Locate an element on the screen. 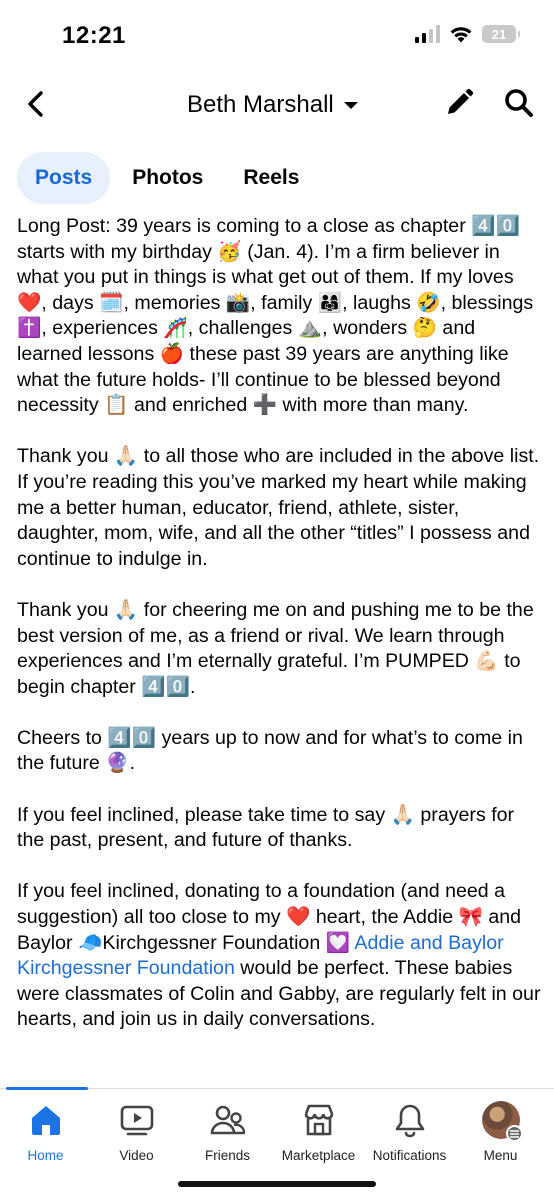  profile-tabs: Posts Photos Reels is located at coordinates (167, 178).